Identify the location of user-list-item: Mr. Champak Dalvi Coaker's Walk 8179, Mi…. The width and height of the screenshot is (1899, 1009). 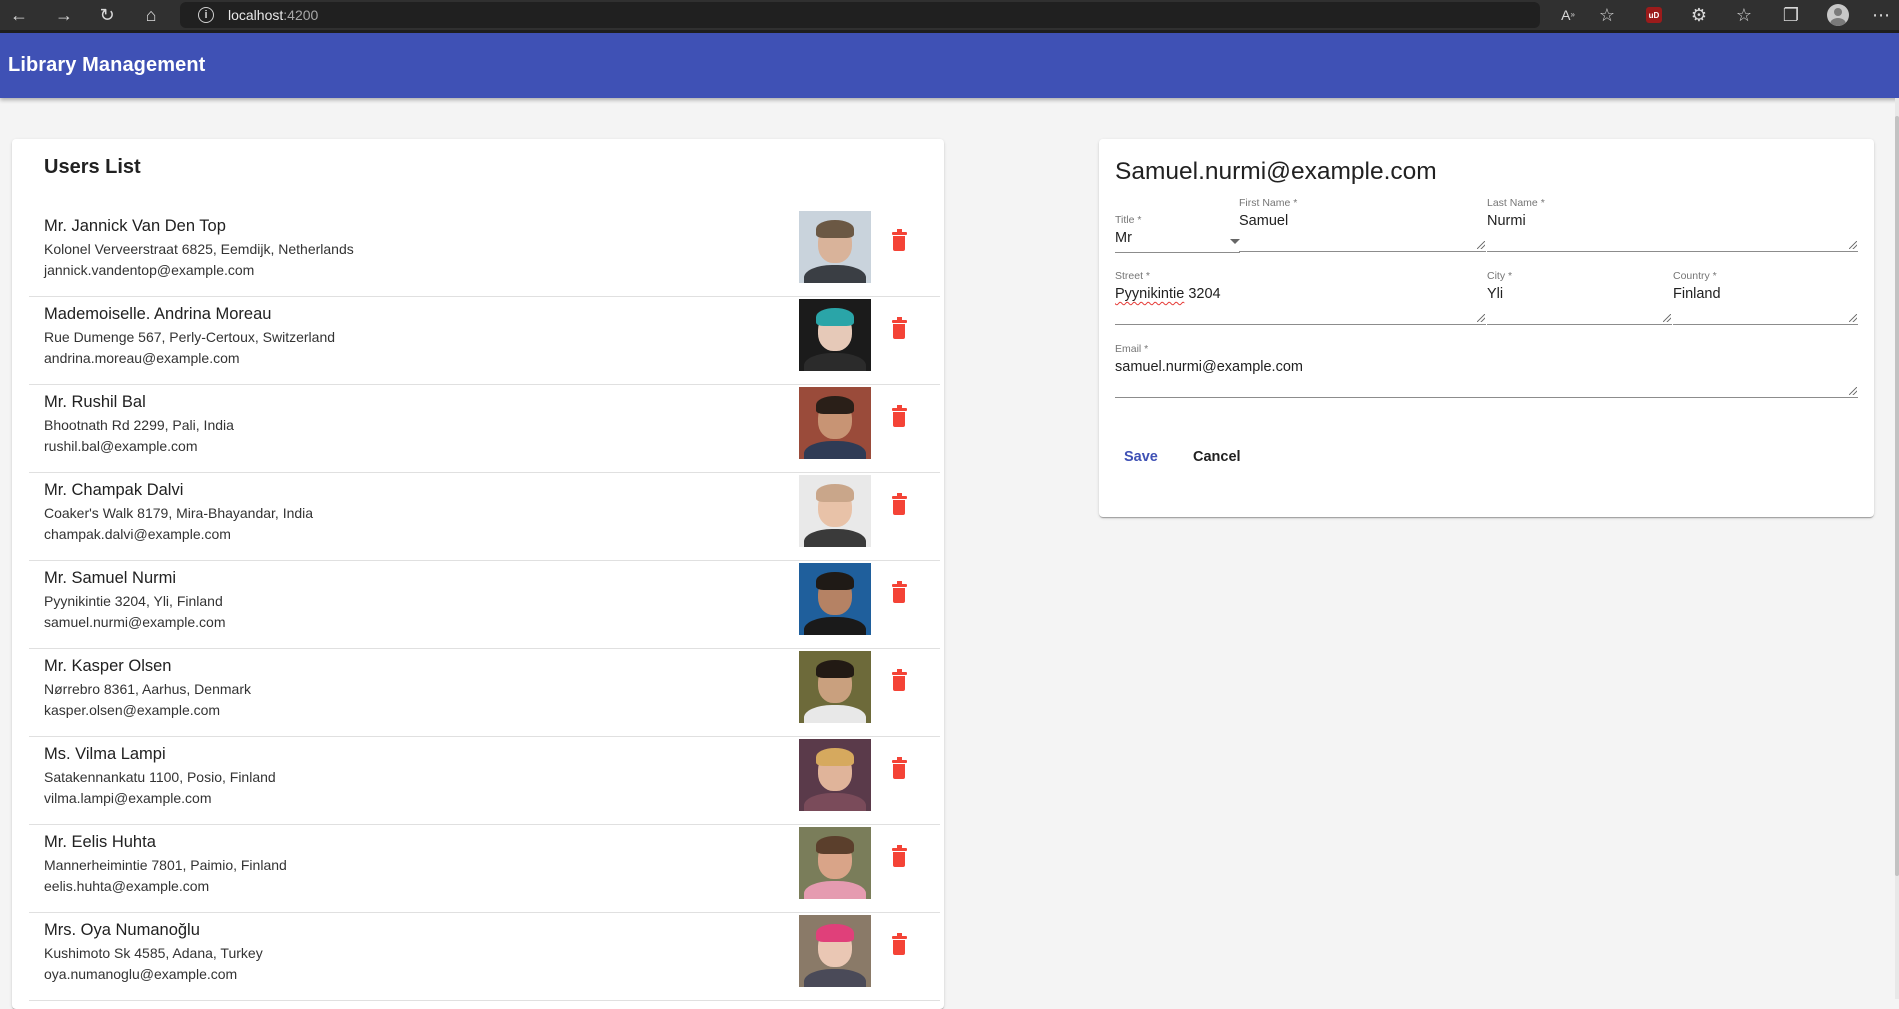
(484, 517).